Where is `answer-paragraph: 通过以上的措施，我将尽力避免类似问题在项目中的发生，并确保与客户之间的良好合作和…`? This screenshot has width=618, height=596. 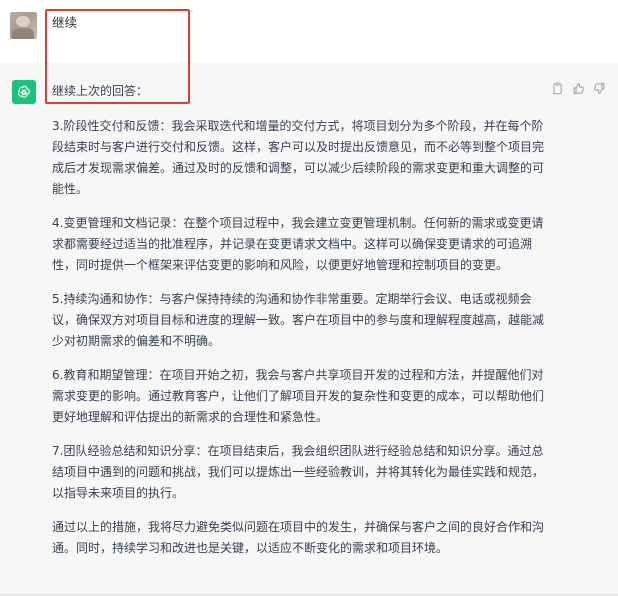 answer-paragraph: 通过以上的措施，我将尽力避免类似问题在项目中的发生，并确保与客户之间的良好合作和… is located at coordinates (298, 537).